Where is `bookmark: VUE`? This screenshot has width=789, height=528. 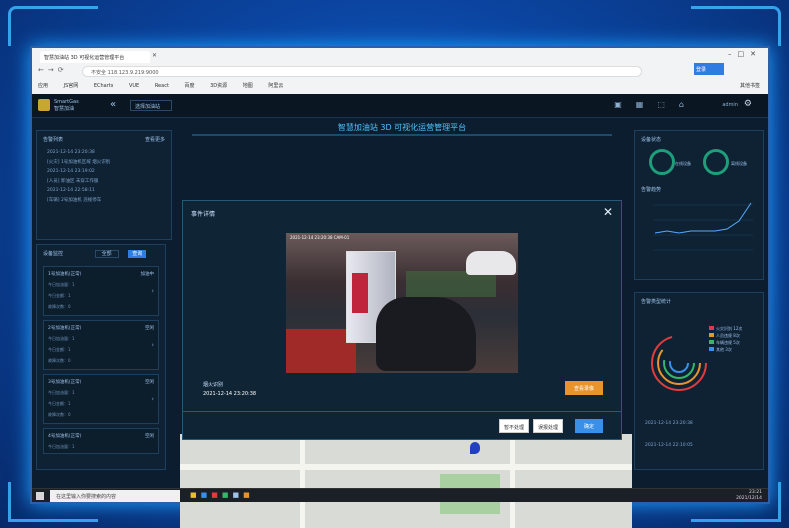 bookmark: VUE is located at coordinates (134, 86).